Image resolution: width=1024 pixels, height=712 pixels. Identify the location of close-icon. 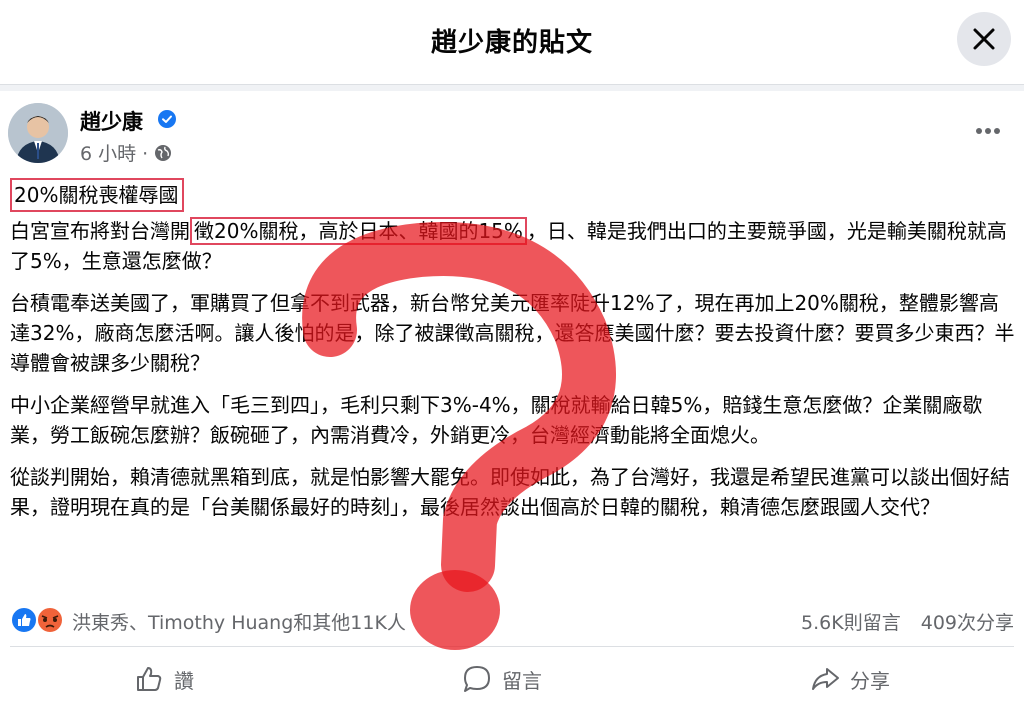
(984, 39).